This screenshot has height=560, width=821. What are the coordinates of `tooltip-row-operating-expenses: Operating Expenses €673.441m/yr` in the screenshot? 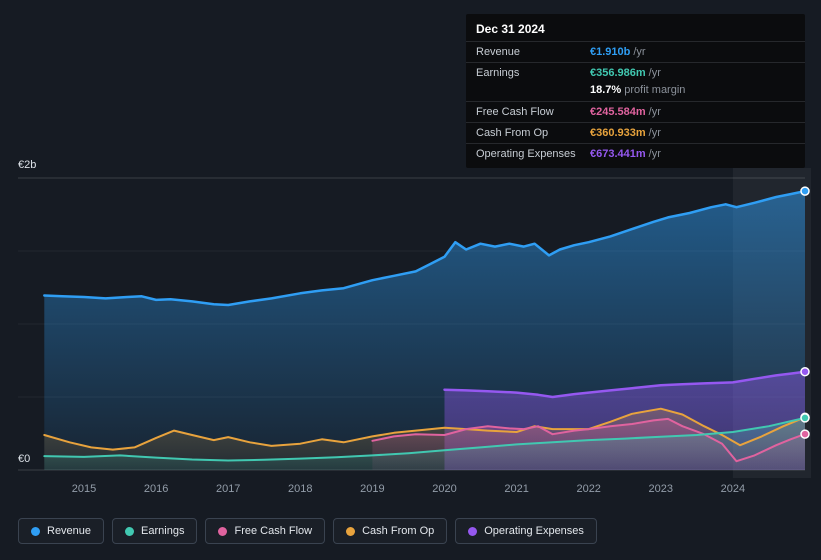 It's located at (635, 153).